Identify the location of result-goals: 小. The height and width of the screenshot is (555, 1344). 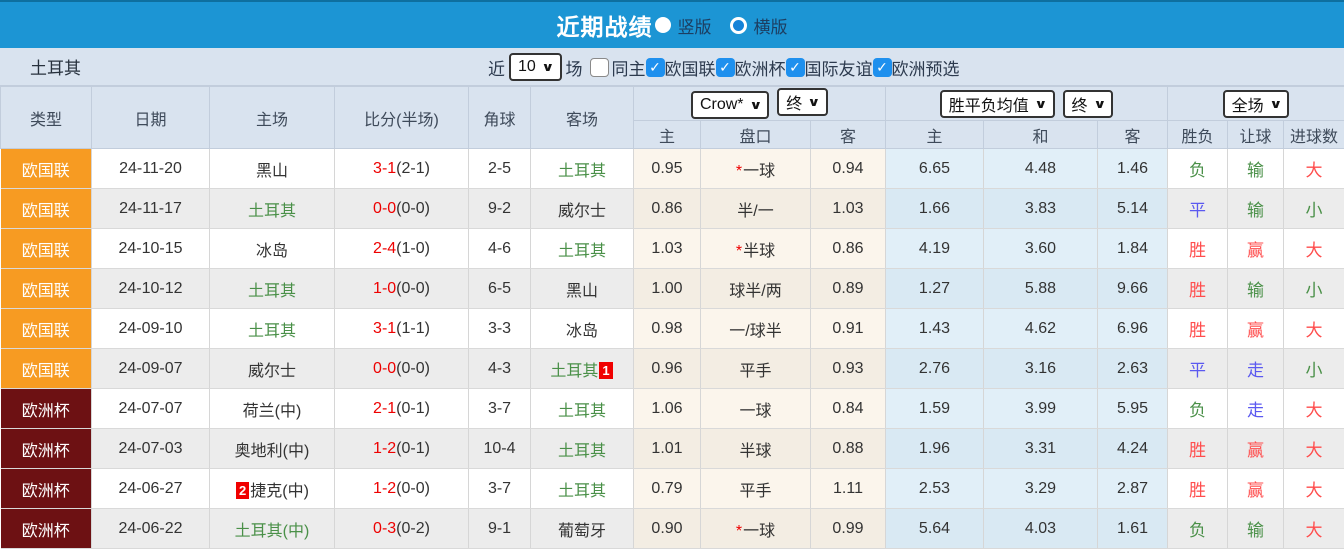
(1313, 288).